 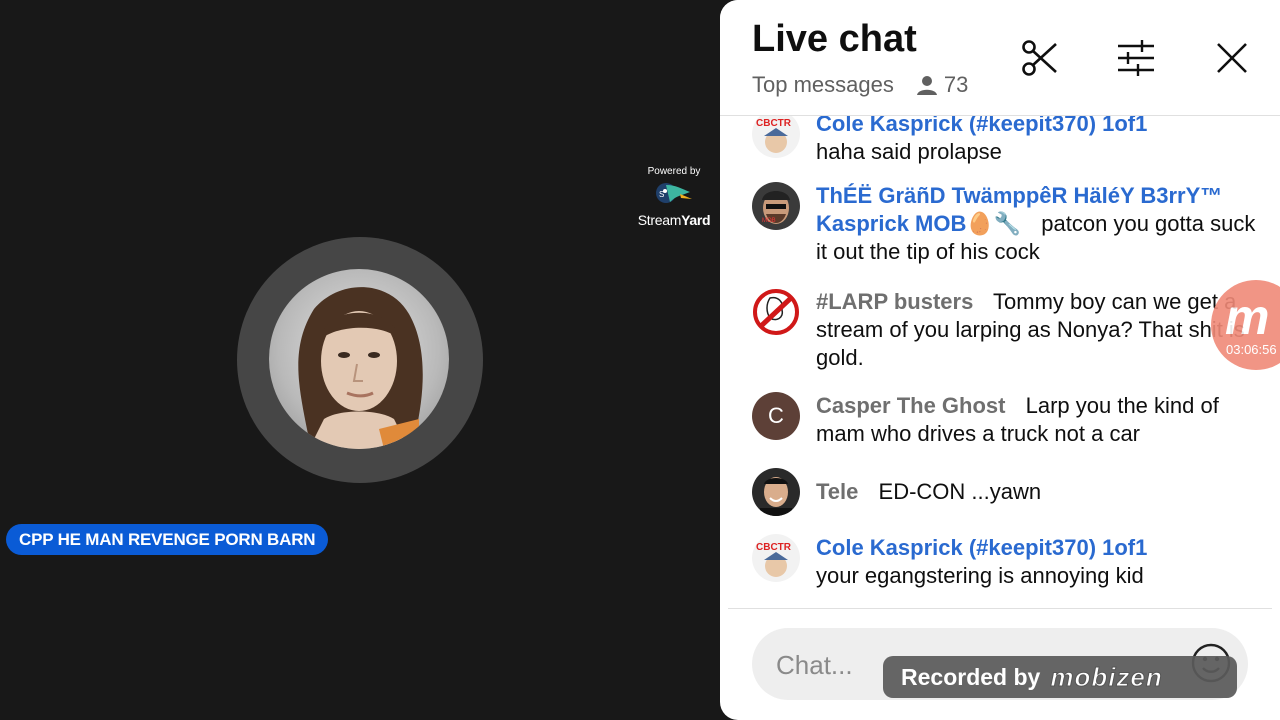 I want to click on sliders-icon, so click(x=1136, y=58).